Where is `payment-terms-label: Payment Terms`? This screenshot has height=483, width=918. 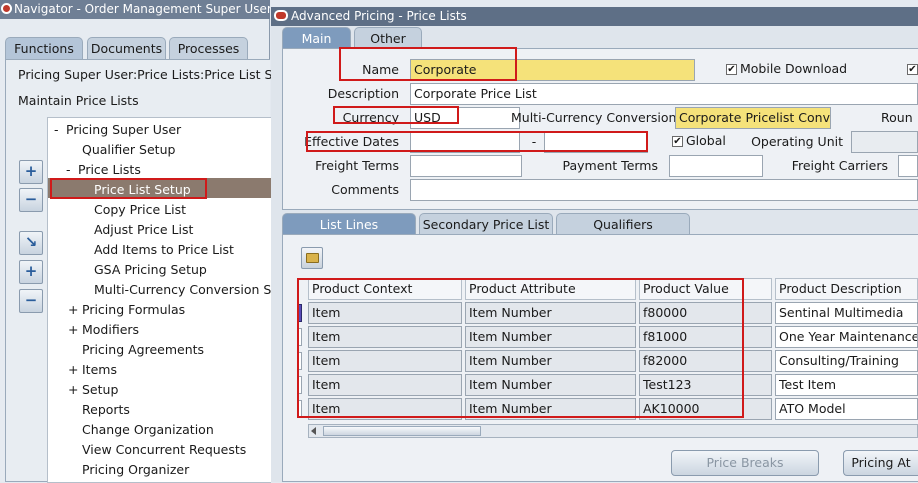
payment-terms-label: Payment Terms is located at coordinates (610, 165).